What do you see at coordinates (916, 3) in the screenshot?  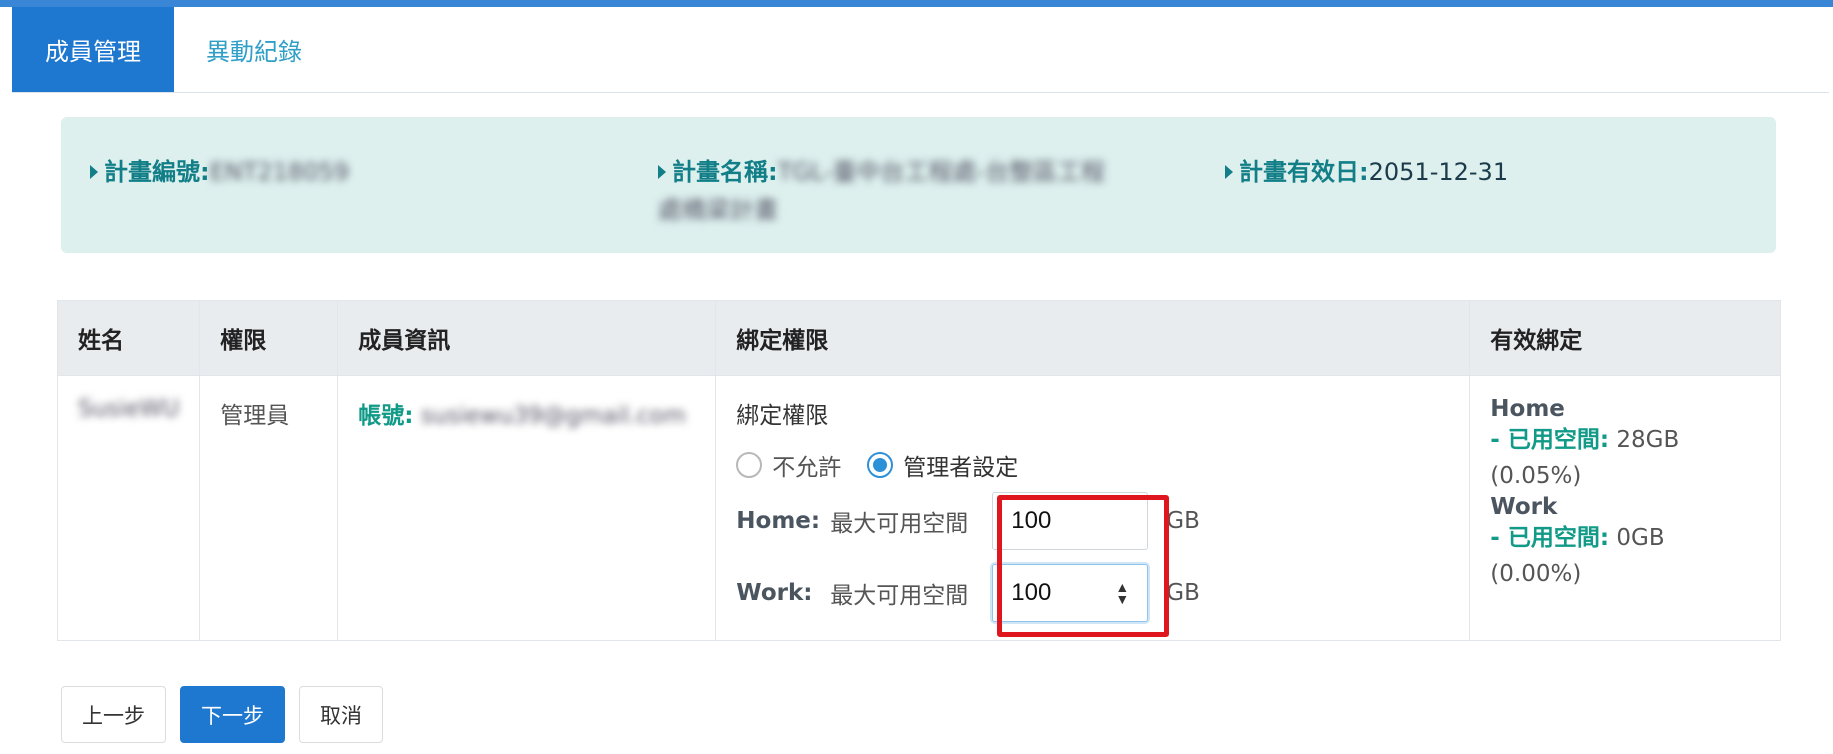 I see `top-accent-bar` at bounding box center [916, 3].